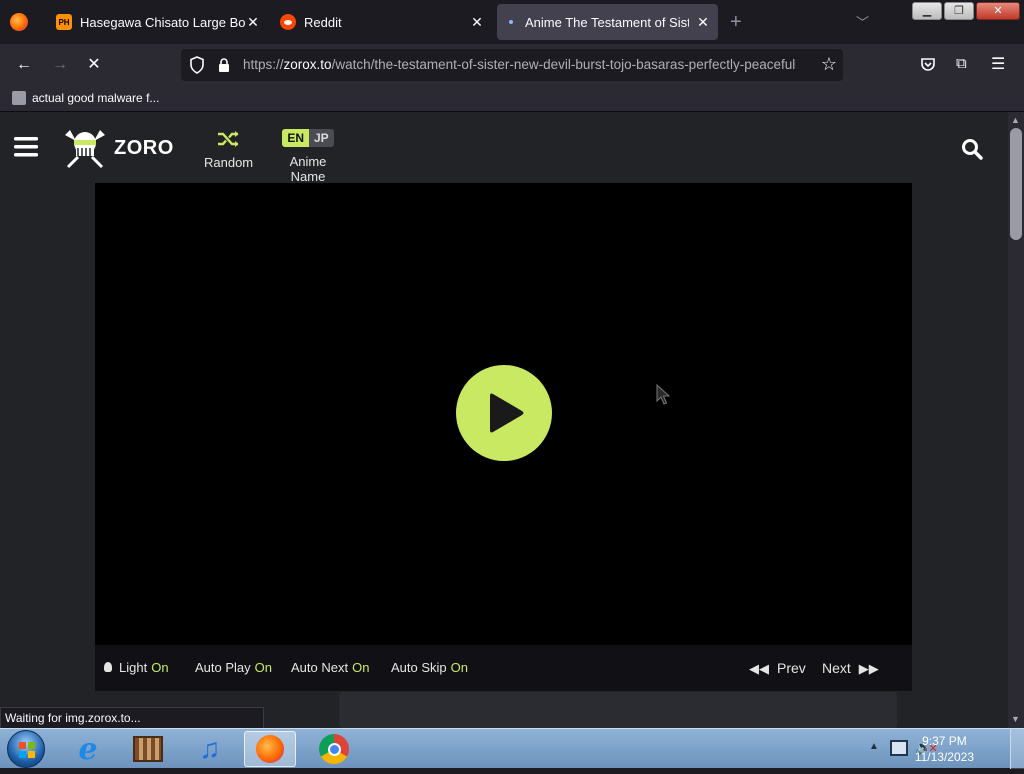 The width and height of the screenshot is (1024, 774). What do you see at coordinates (224, 65) in the screenshot?
I see `lock-icon` at bounding box center [224, 65].